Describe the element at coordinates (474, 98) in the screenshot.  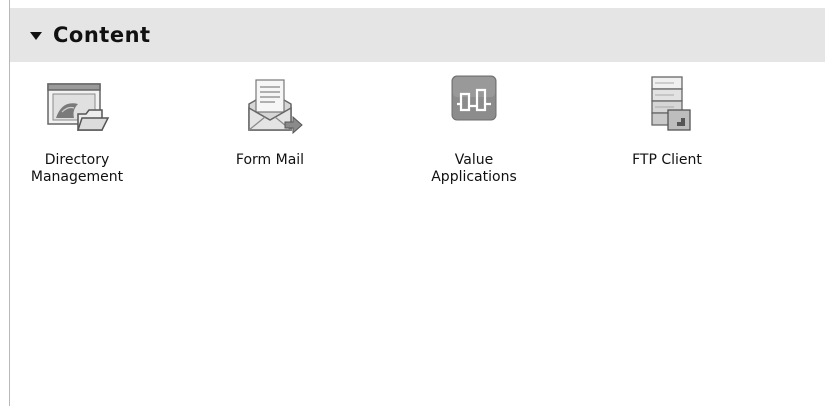
I see `value-applications-icon` at that location.